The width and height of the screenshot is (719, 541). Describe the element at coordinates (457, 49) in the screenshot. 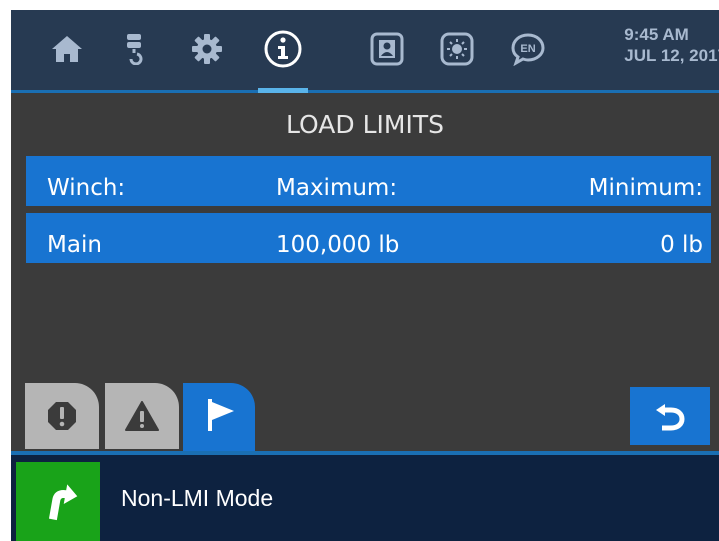

I see `brightness-icon` at that location.